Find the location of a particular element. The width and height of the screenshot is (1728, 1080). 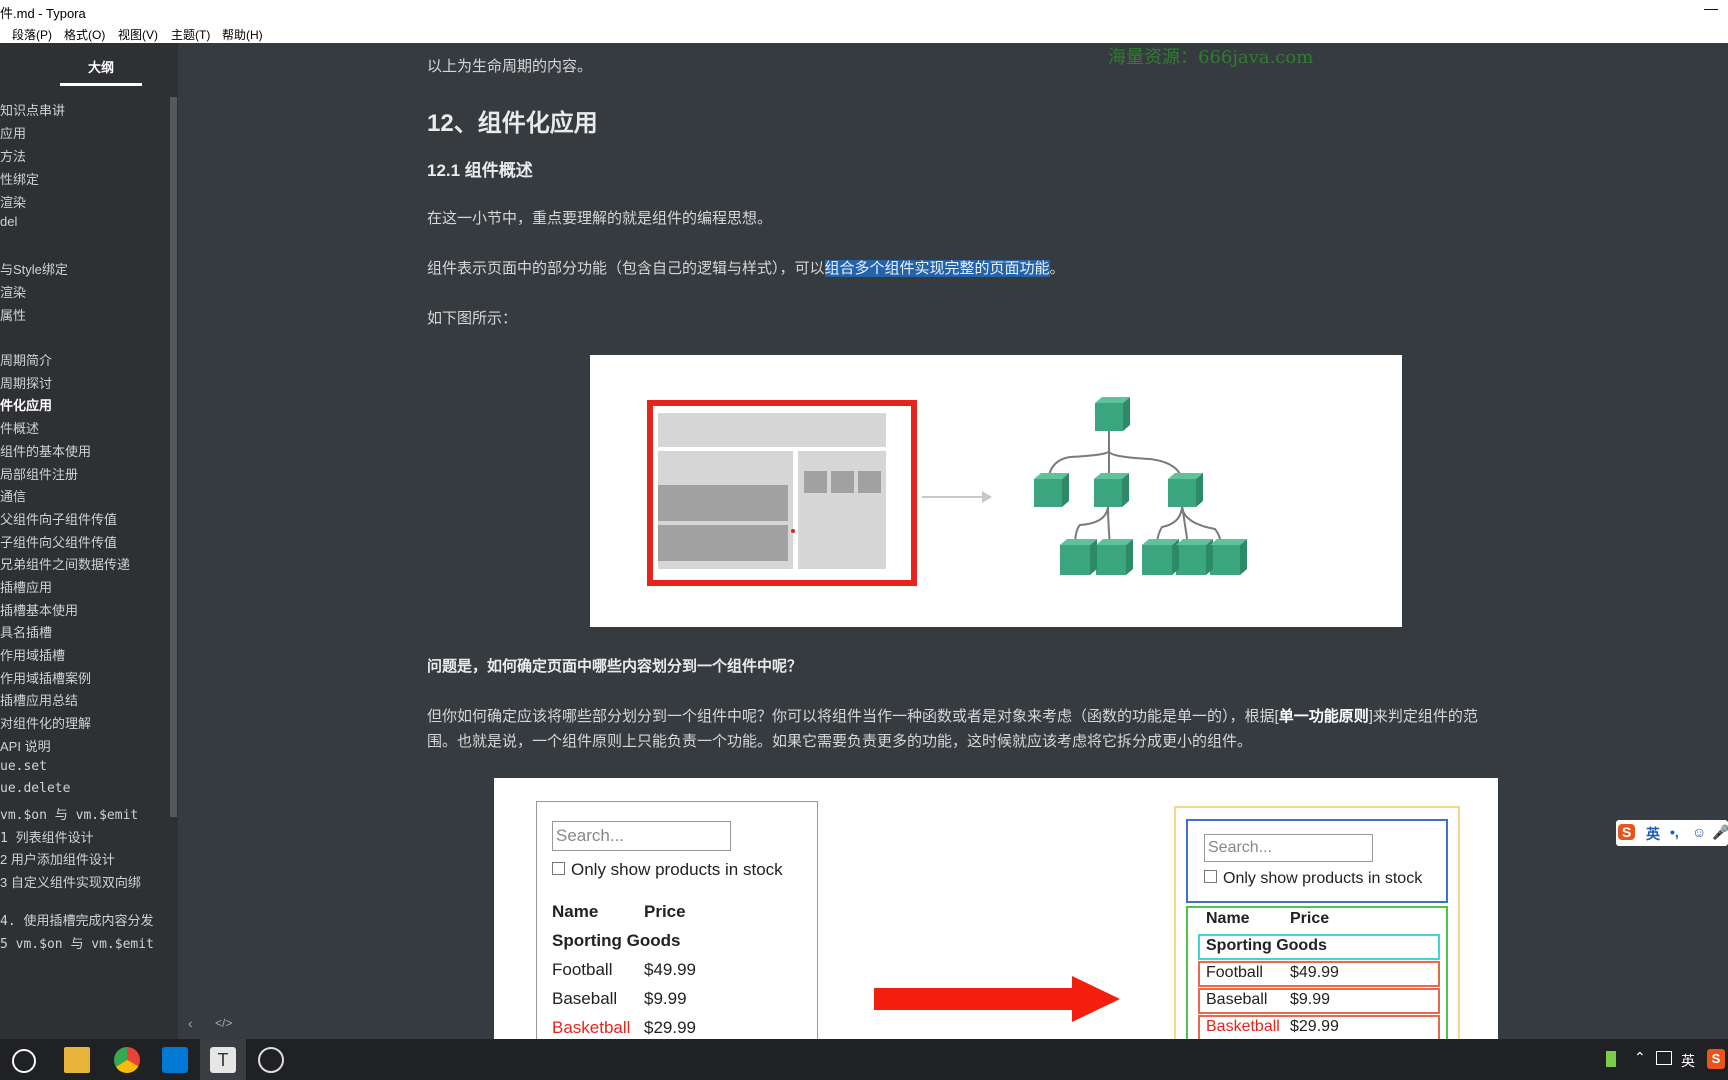

menu-format: 格式(O) is located at coordinates (84, 34).